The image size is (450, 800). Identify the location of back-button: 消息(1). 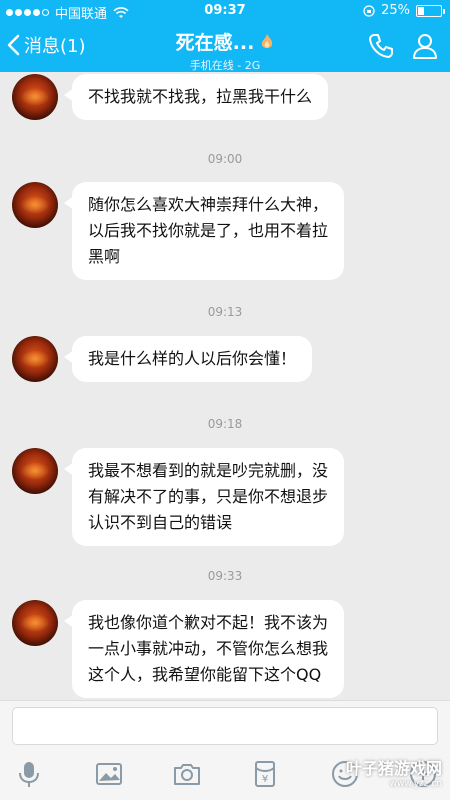
(46, 45).